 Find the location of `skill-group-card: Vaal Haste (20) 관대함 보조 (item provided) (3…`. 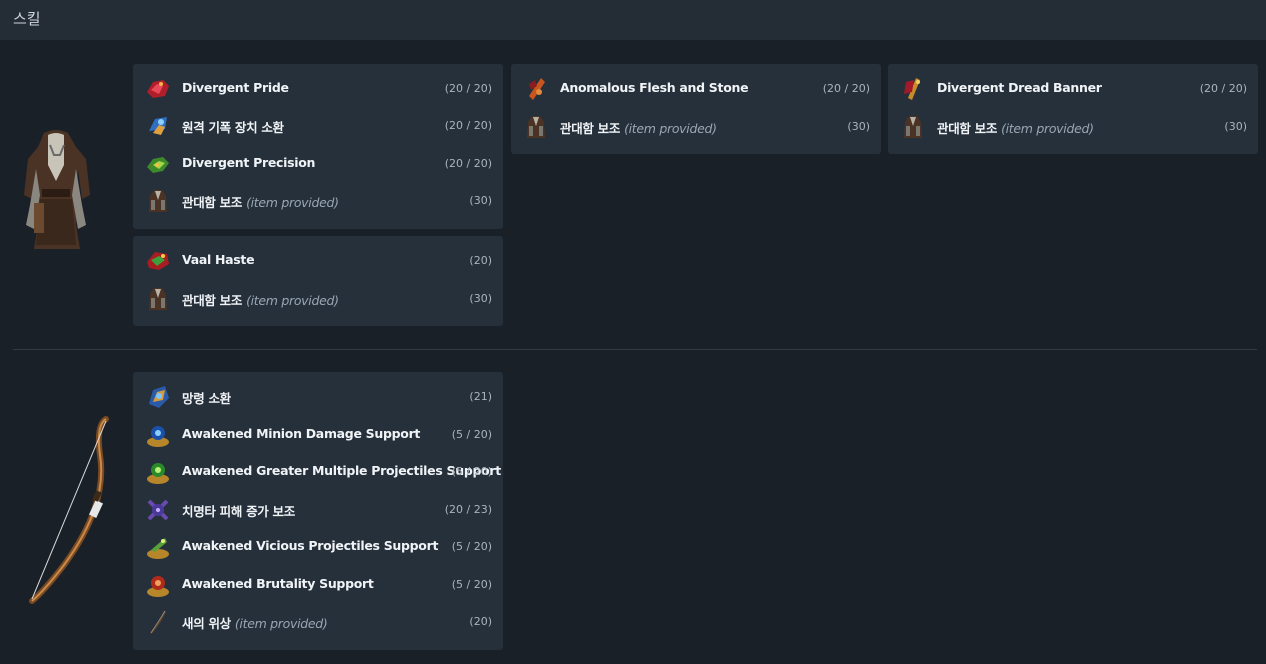

skill-group-card: Vaal Haste (20) 관대함 보조 (item provided) (3… is located at coordinates (318, 281).